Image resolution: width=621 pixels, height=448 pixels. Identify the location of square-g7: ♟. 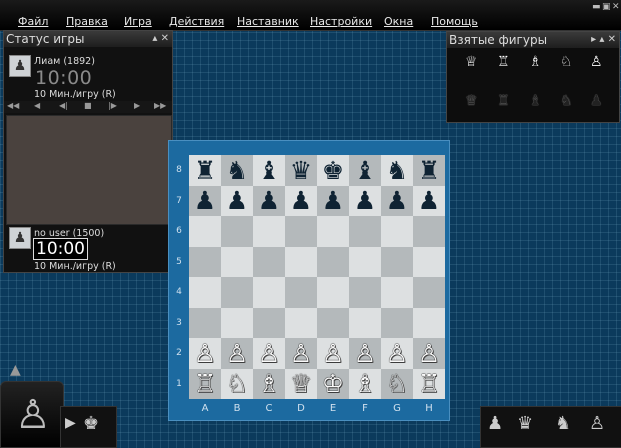
(397, 200).